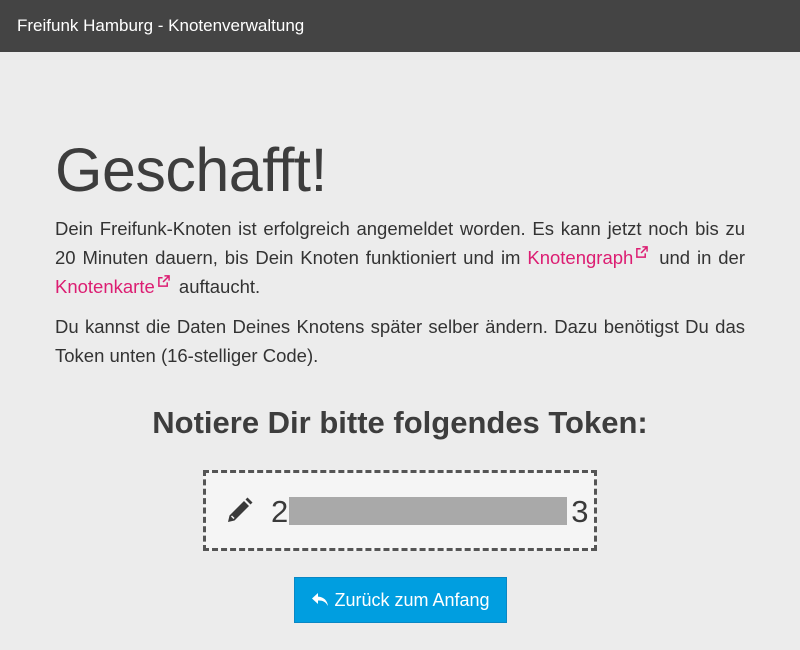 This screenshot has width=800, height=650. I want to click on navbar-brand: Freifunk Hamburg - Knotenverwaltung, so click(160, 26).